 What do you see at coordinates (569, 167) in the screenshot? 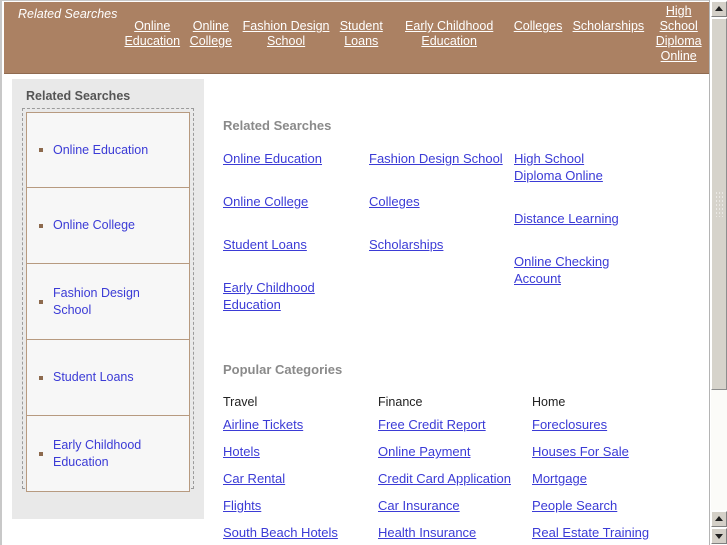
I see `related-search-link: High School Diploma Online` at bounding box center [569, 167].